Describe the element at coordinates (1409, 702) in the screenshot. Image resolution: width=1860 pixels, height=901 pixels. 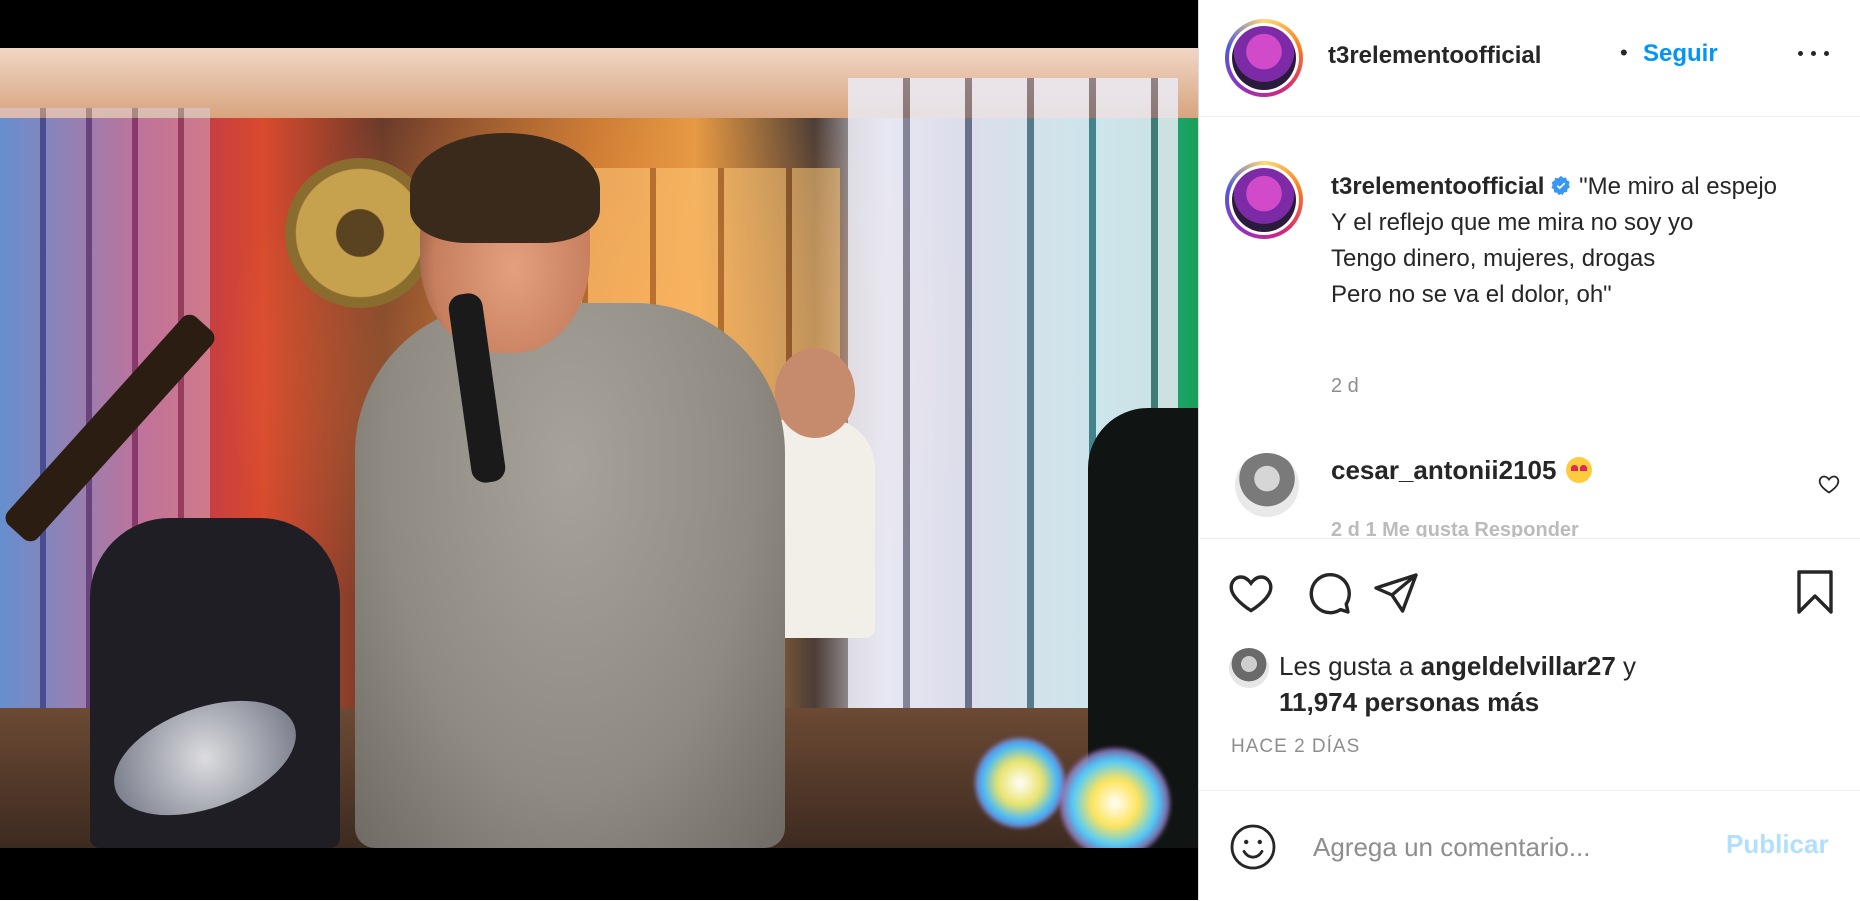
I see `likes-count-link: 11,974 personas más` at that location.